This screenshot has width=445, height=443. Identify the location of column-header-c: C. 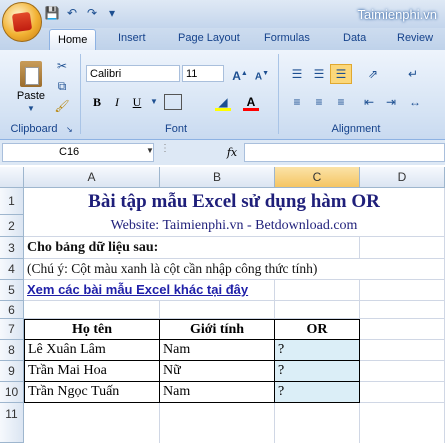
(317, 177).